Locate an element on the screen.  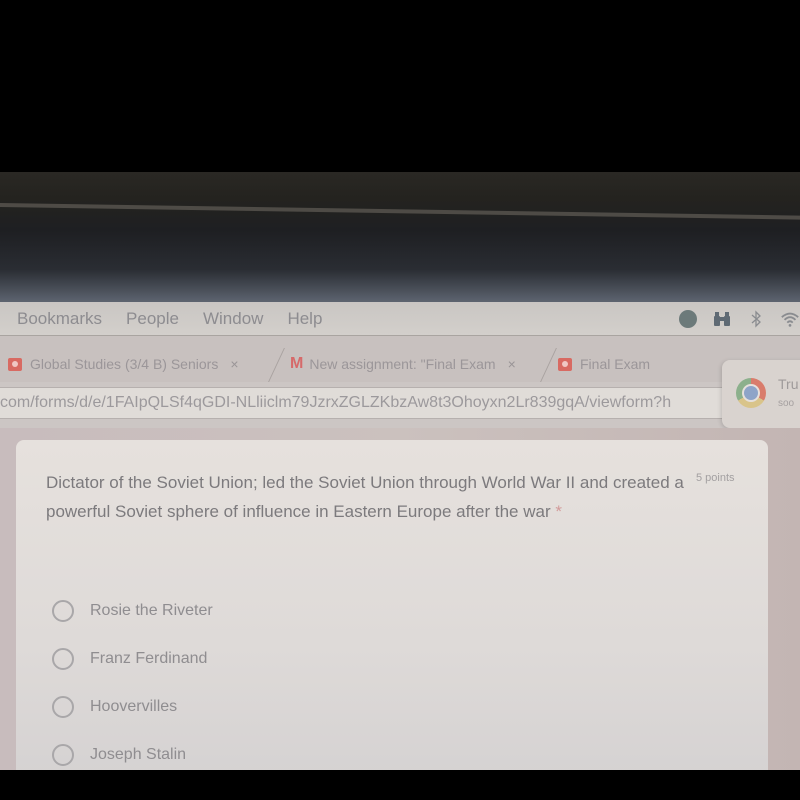
forms-icon is located at coordinates (565, 364).